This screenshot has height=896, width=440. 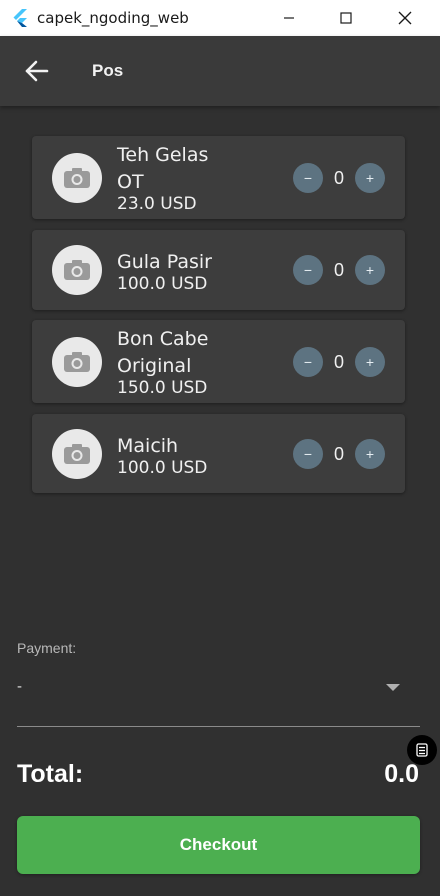 I want to click on maximize-icon, so click(x=346, y=18).